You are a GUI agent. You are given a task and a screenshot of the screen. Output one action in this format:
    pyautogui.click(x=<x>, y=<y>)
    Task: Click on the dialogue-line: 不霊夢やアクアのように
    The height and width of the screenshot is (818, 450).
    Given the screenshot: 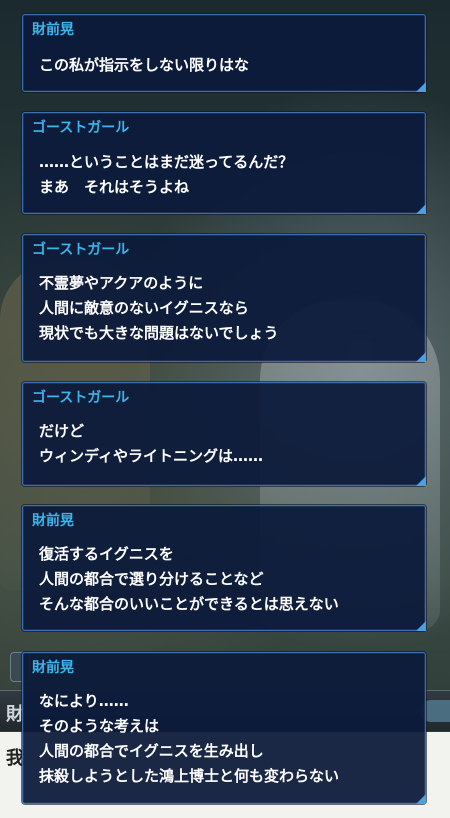 What is the action you would take?
    pyautogui.click(x=121, y=283)
    